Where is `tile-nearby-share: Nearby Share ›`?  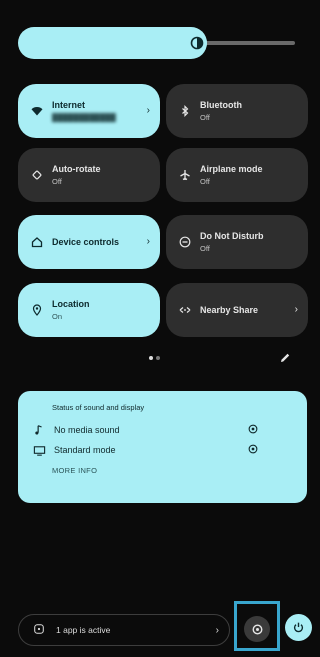
tile-nearby-share: Nearby Share › is located at coordinates (237, 310).